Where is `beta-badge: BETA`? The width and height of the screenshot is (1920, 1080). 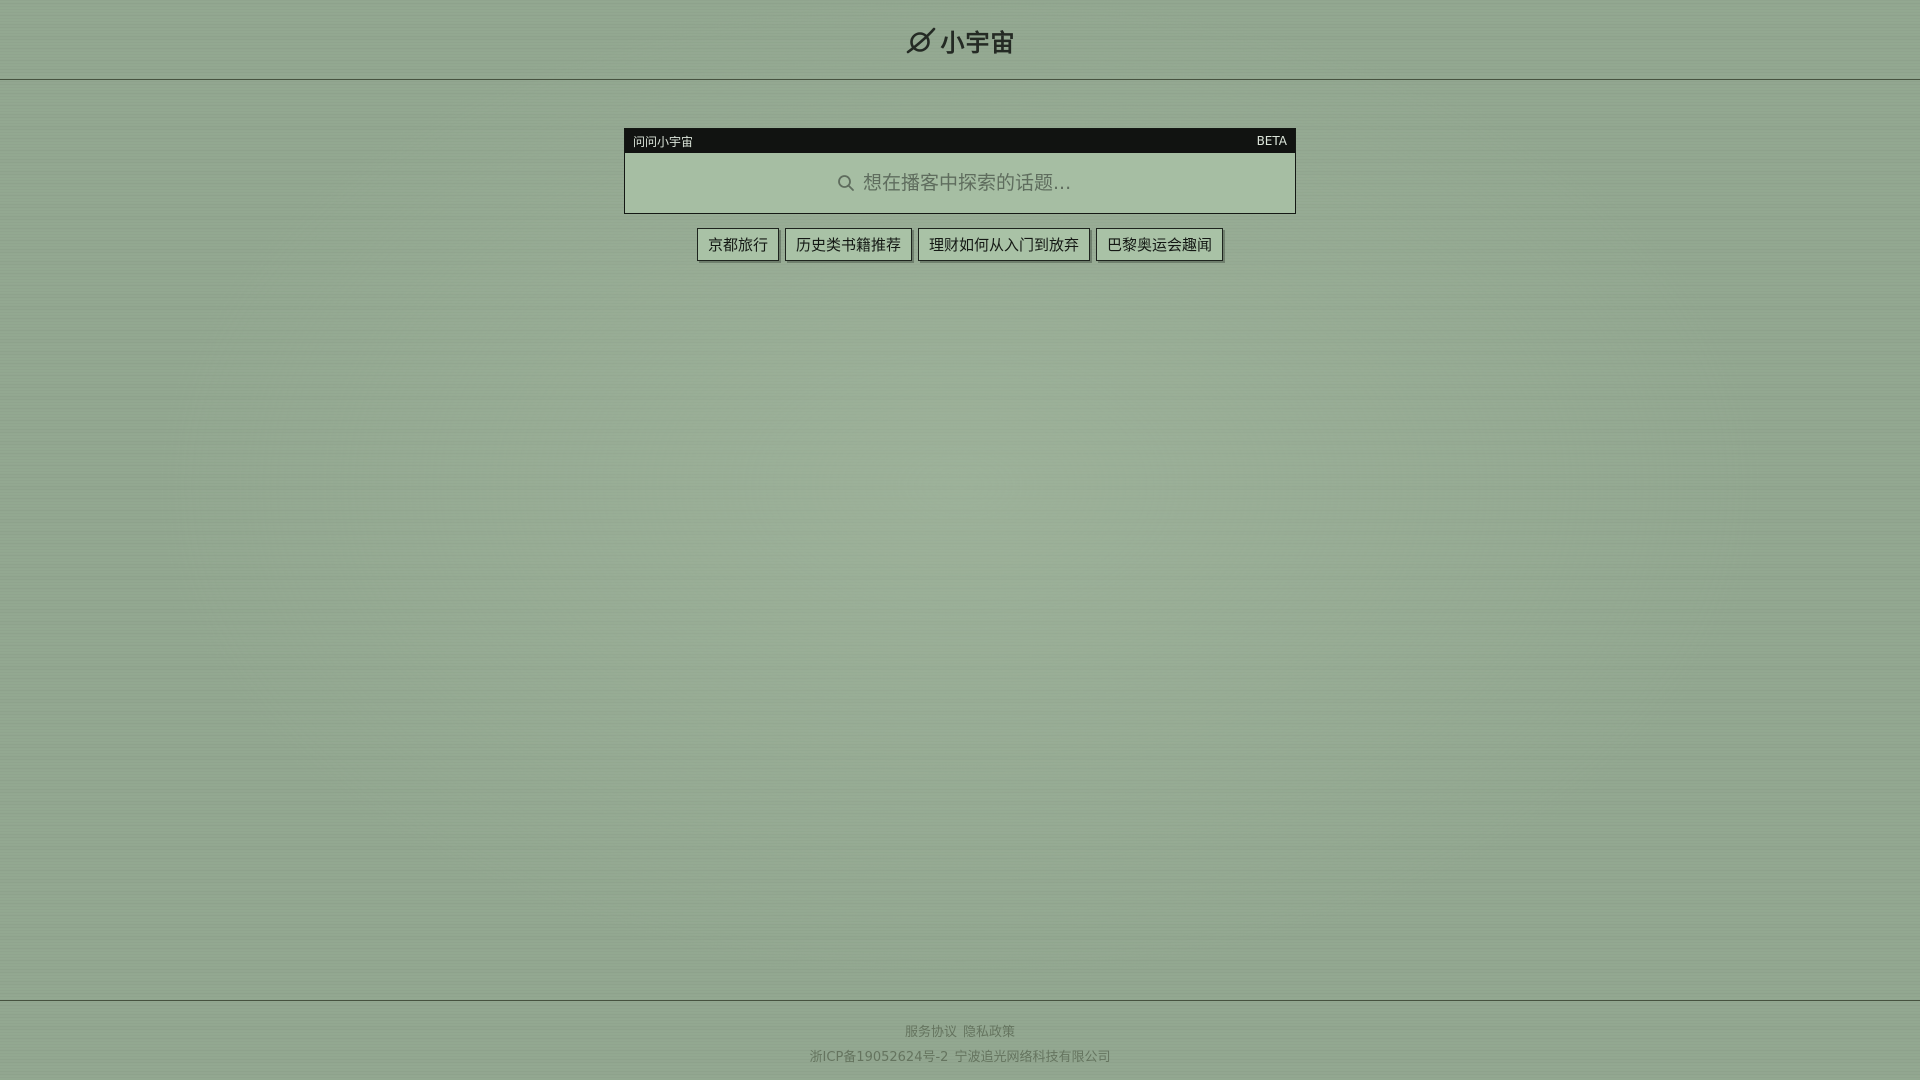 beta-badge: BETA is located at coordinates (1271, 141).